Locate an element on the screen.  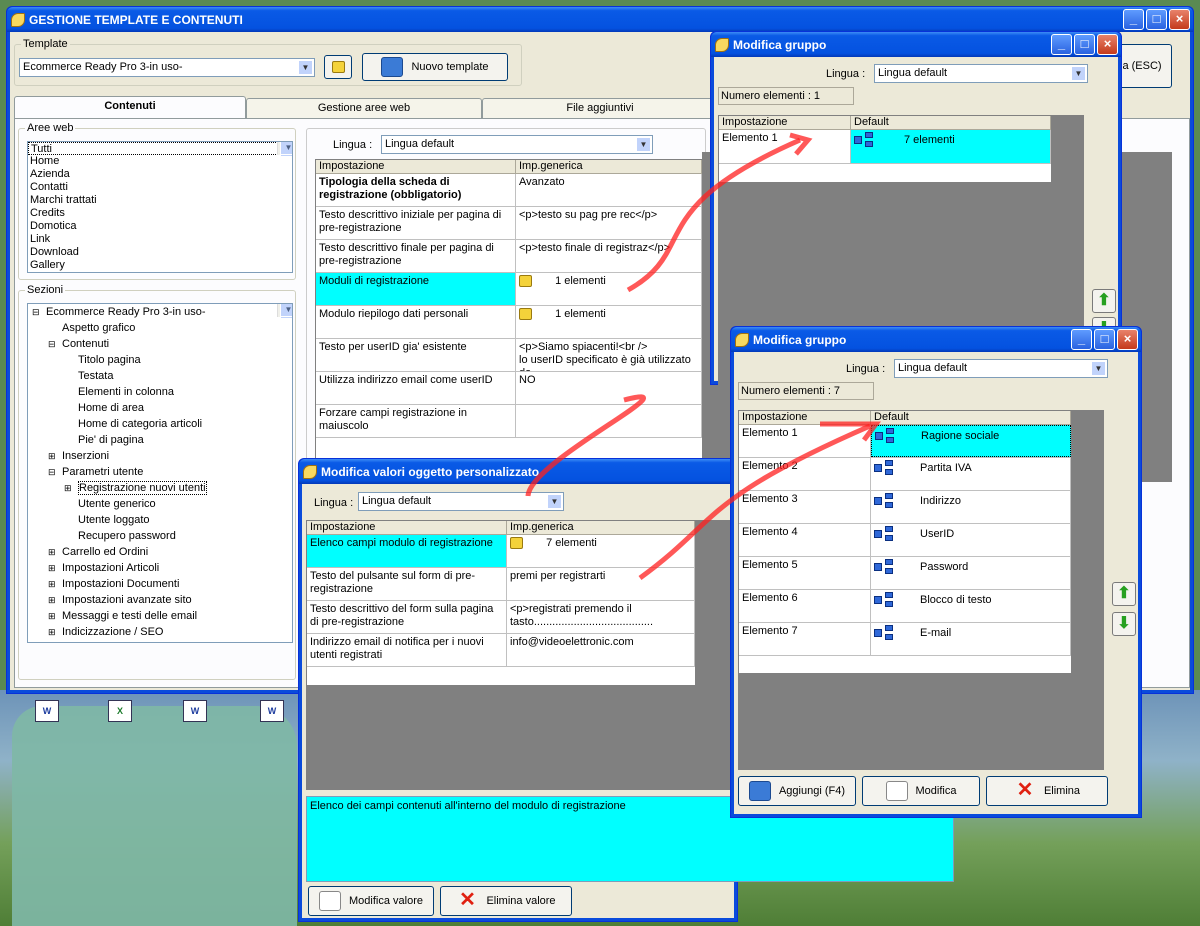
move-down-icon: ⬇ is located at coordinates (1124, 624).